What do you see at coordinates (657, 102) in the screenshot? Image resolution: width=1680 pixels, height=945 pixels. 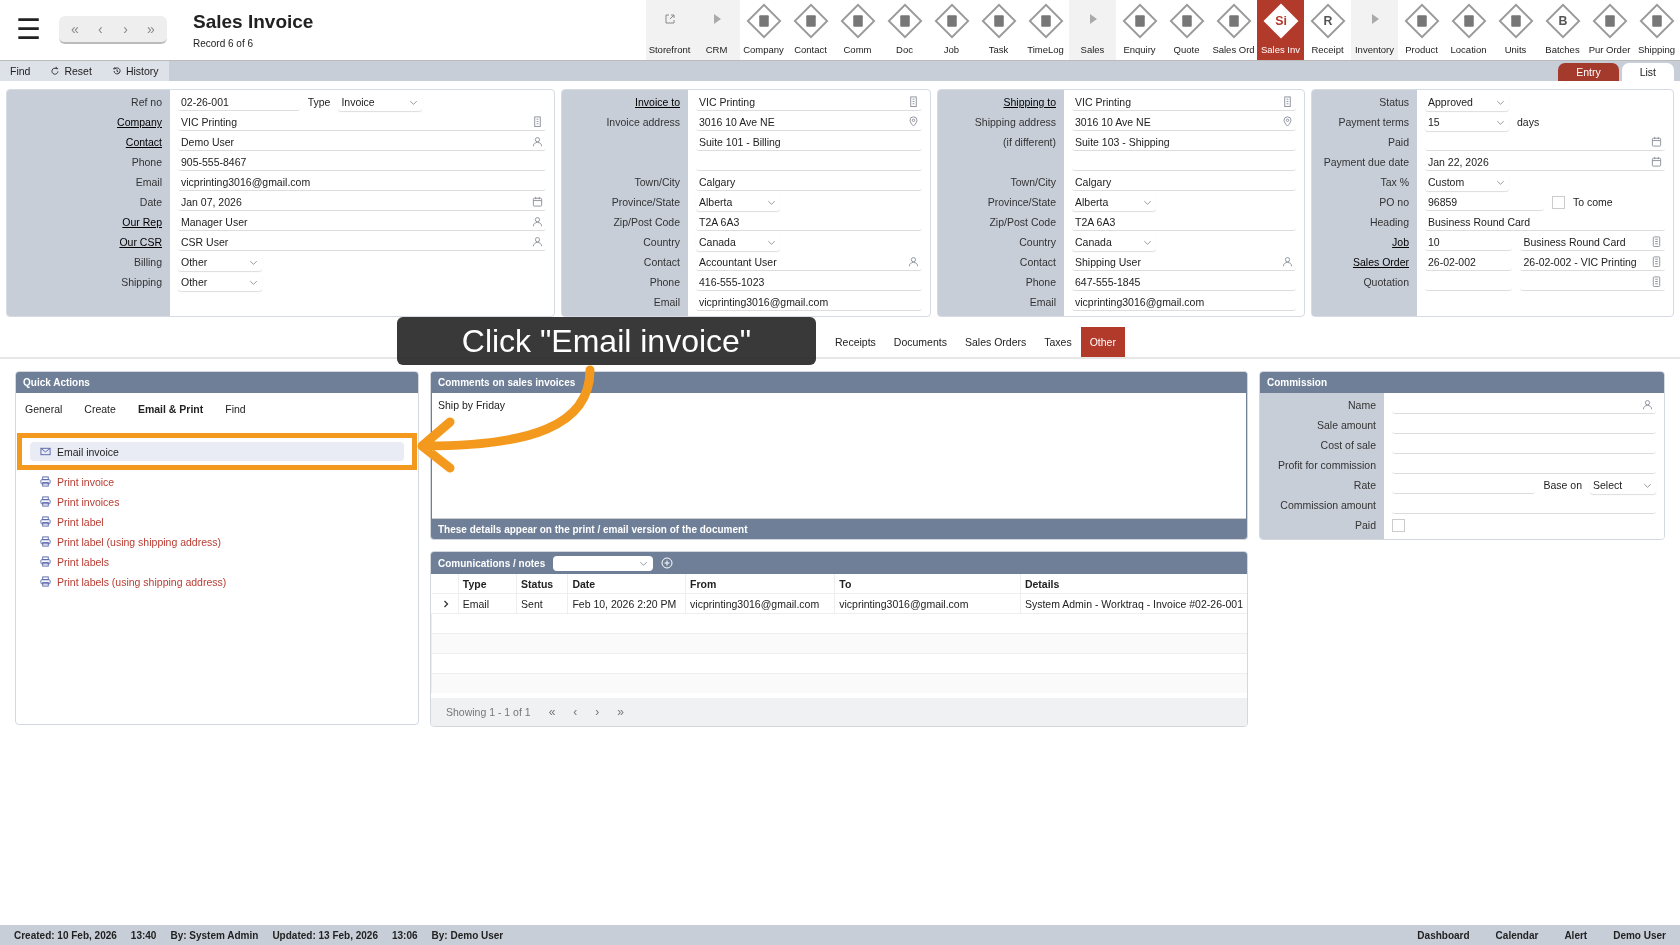 I see `field-link: Invoice to` at bounding box center [657, 102].